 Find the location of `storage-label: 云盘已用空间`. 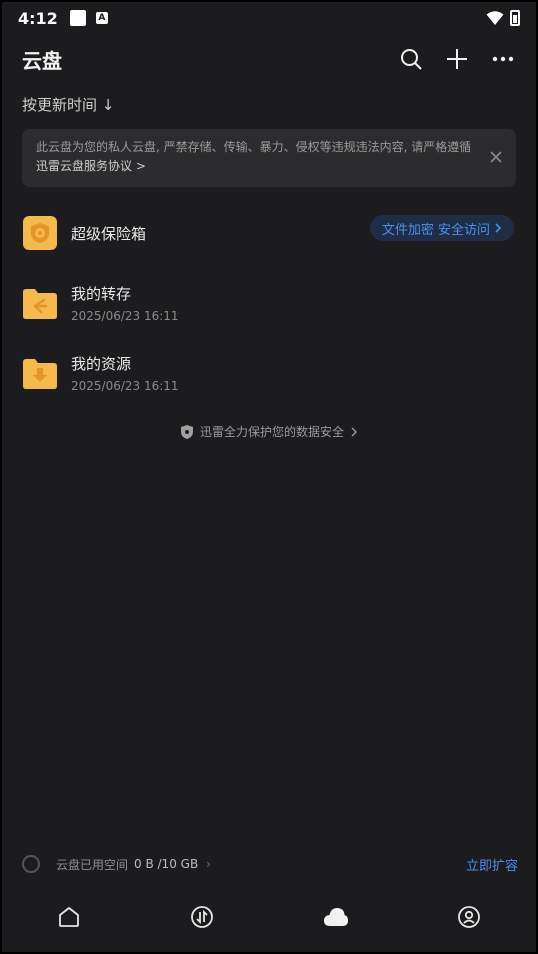

storage-label: 云盘已用空间 is located at coordinates (92, 864).